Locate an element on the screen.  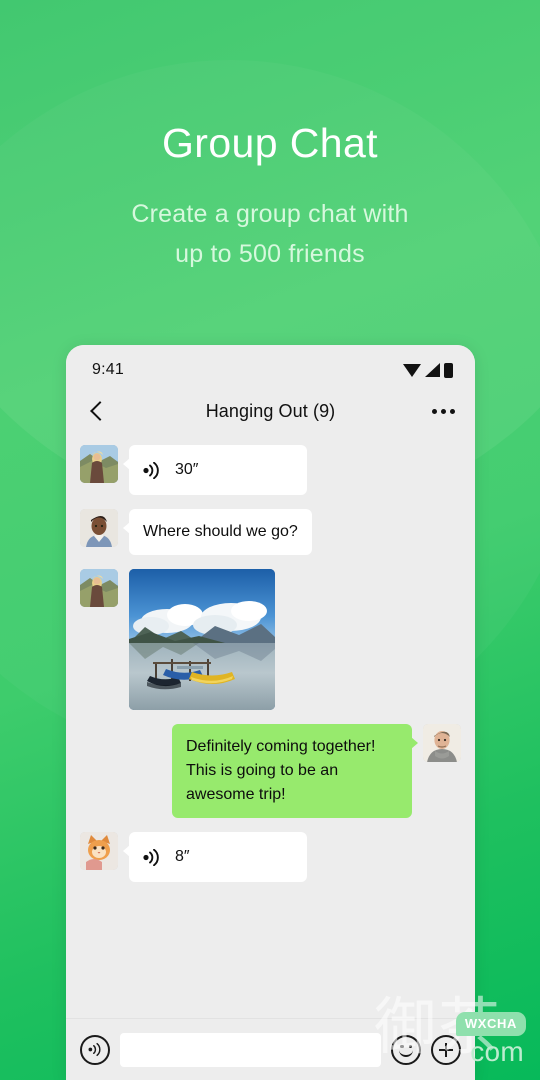
wifi-icon is located at coordinates (412, 370).